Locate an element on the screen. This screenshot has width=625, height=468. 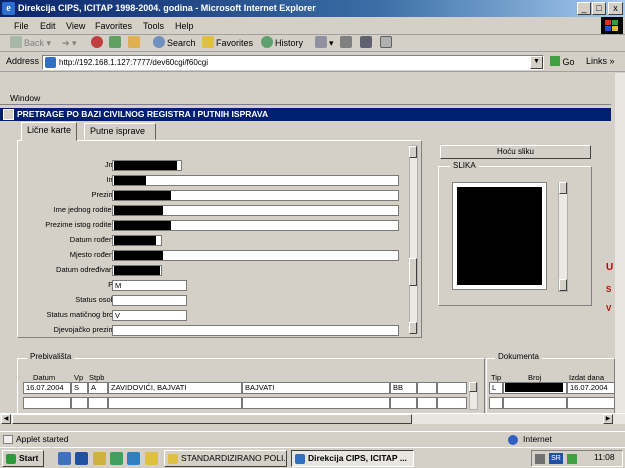
page-horizontal-scrollbar: ◀ ▶ is located at coordinates (312, 418).